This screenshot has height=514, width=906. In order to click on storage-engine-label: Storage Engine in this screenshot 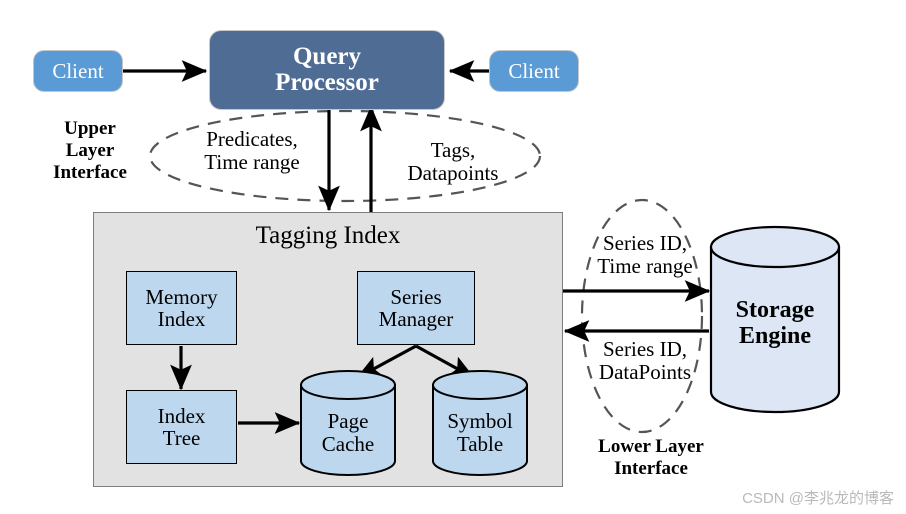, I will do `click(775, 324)`.